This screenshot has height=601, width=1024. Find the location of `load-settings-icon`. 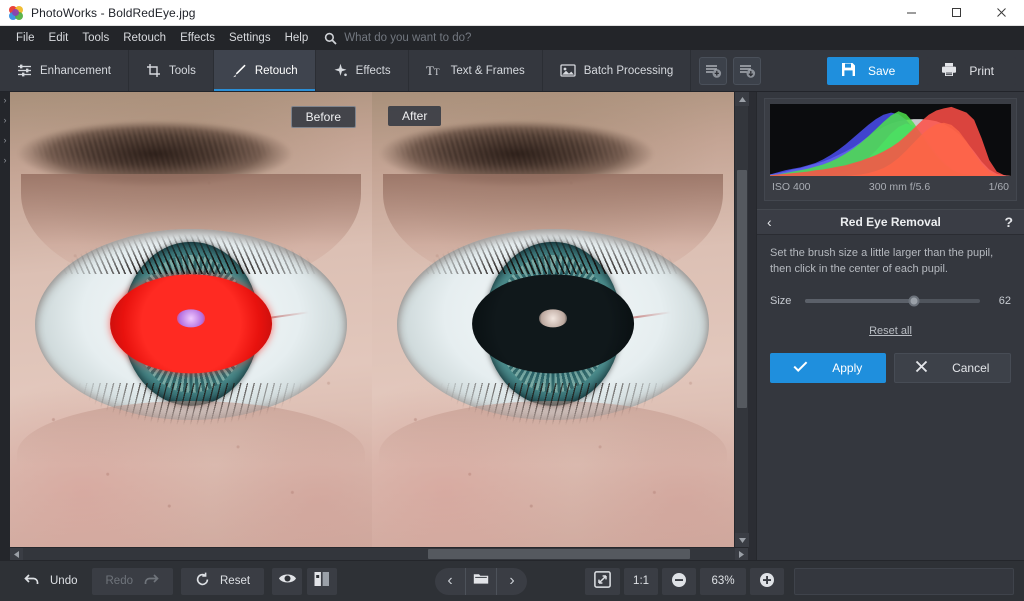

load-settings-icon is located at coordinates (747, 70).